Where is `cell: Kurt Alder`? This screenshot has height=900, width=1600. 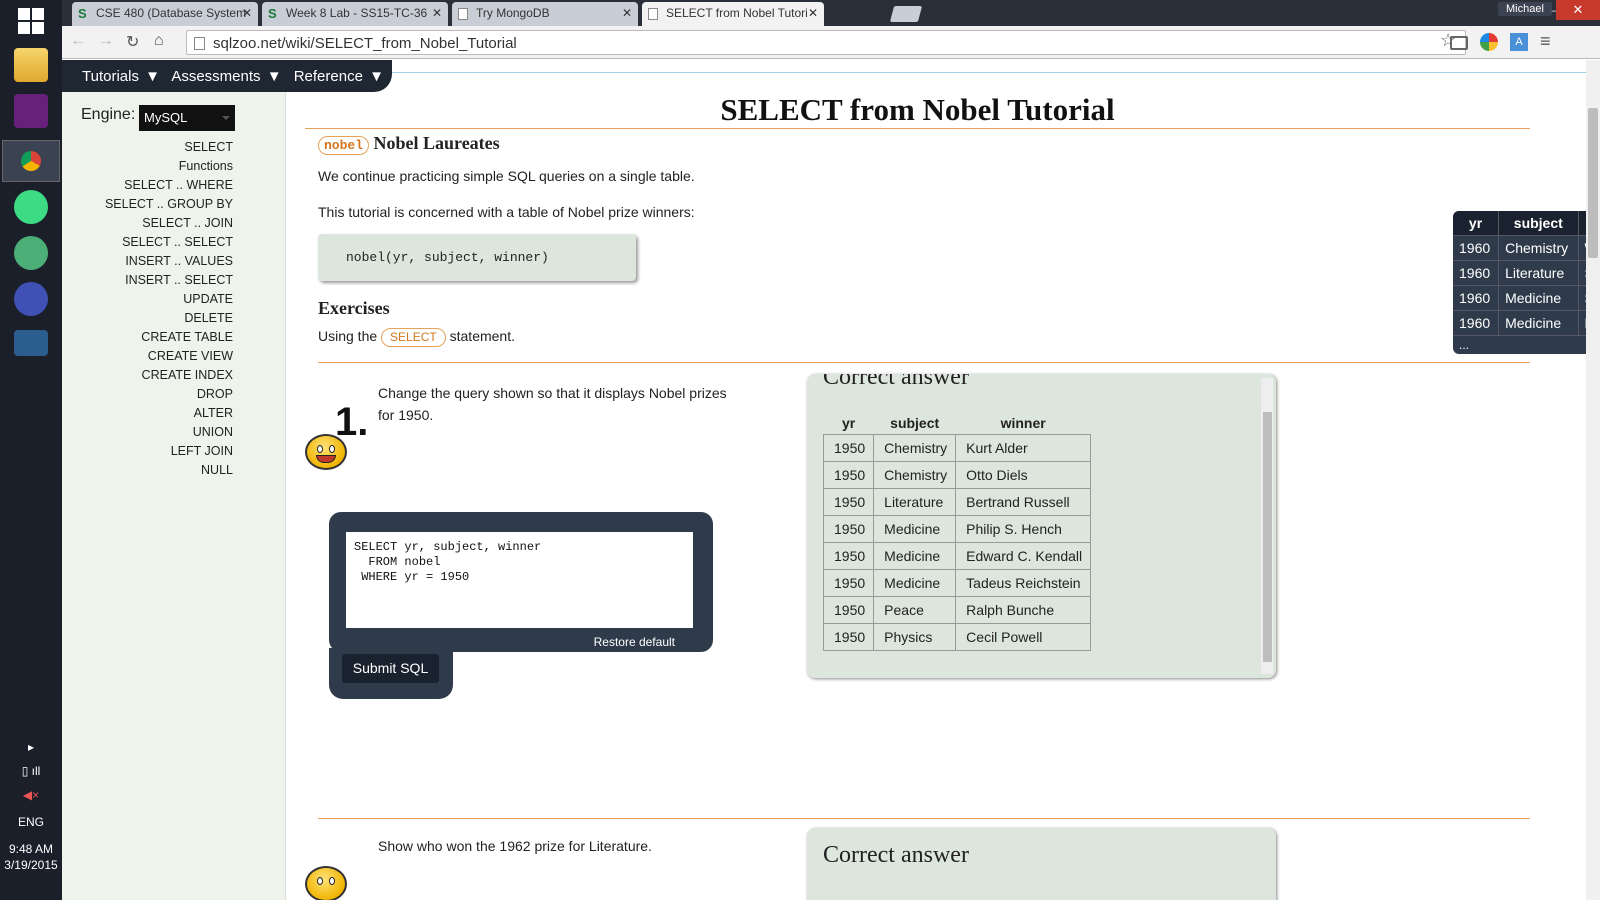
cell: Kurt Alder is located at coordinates (1023, 448).